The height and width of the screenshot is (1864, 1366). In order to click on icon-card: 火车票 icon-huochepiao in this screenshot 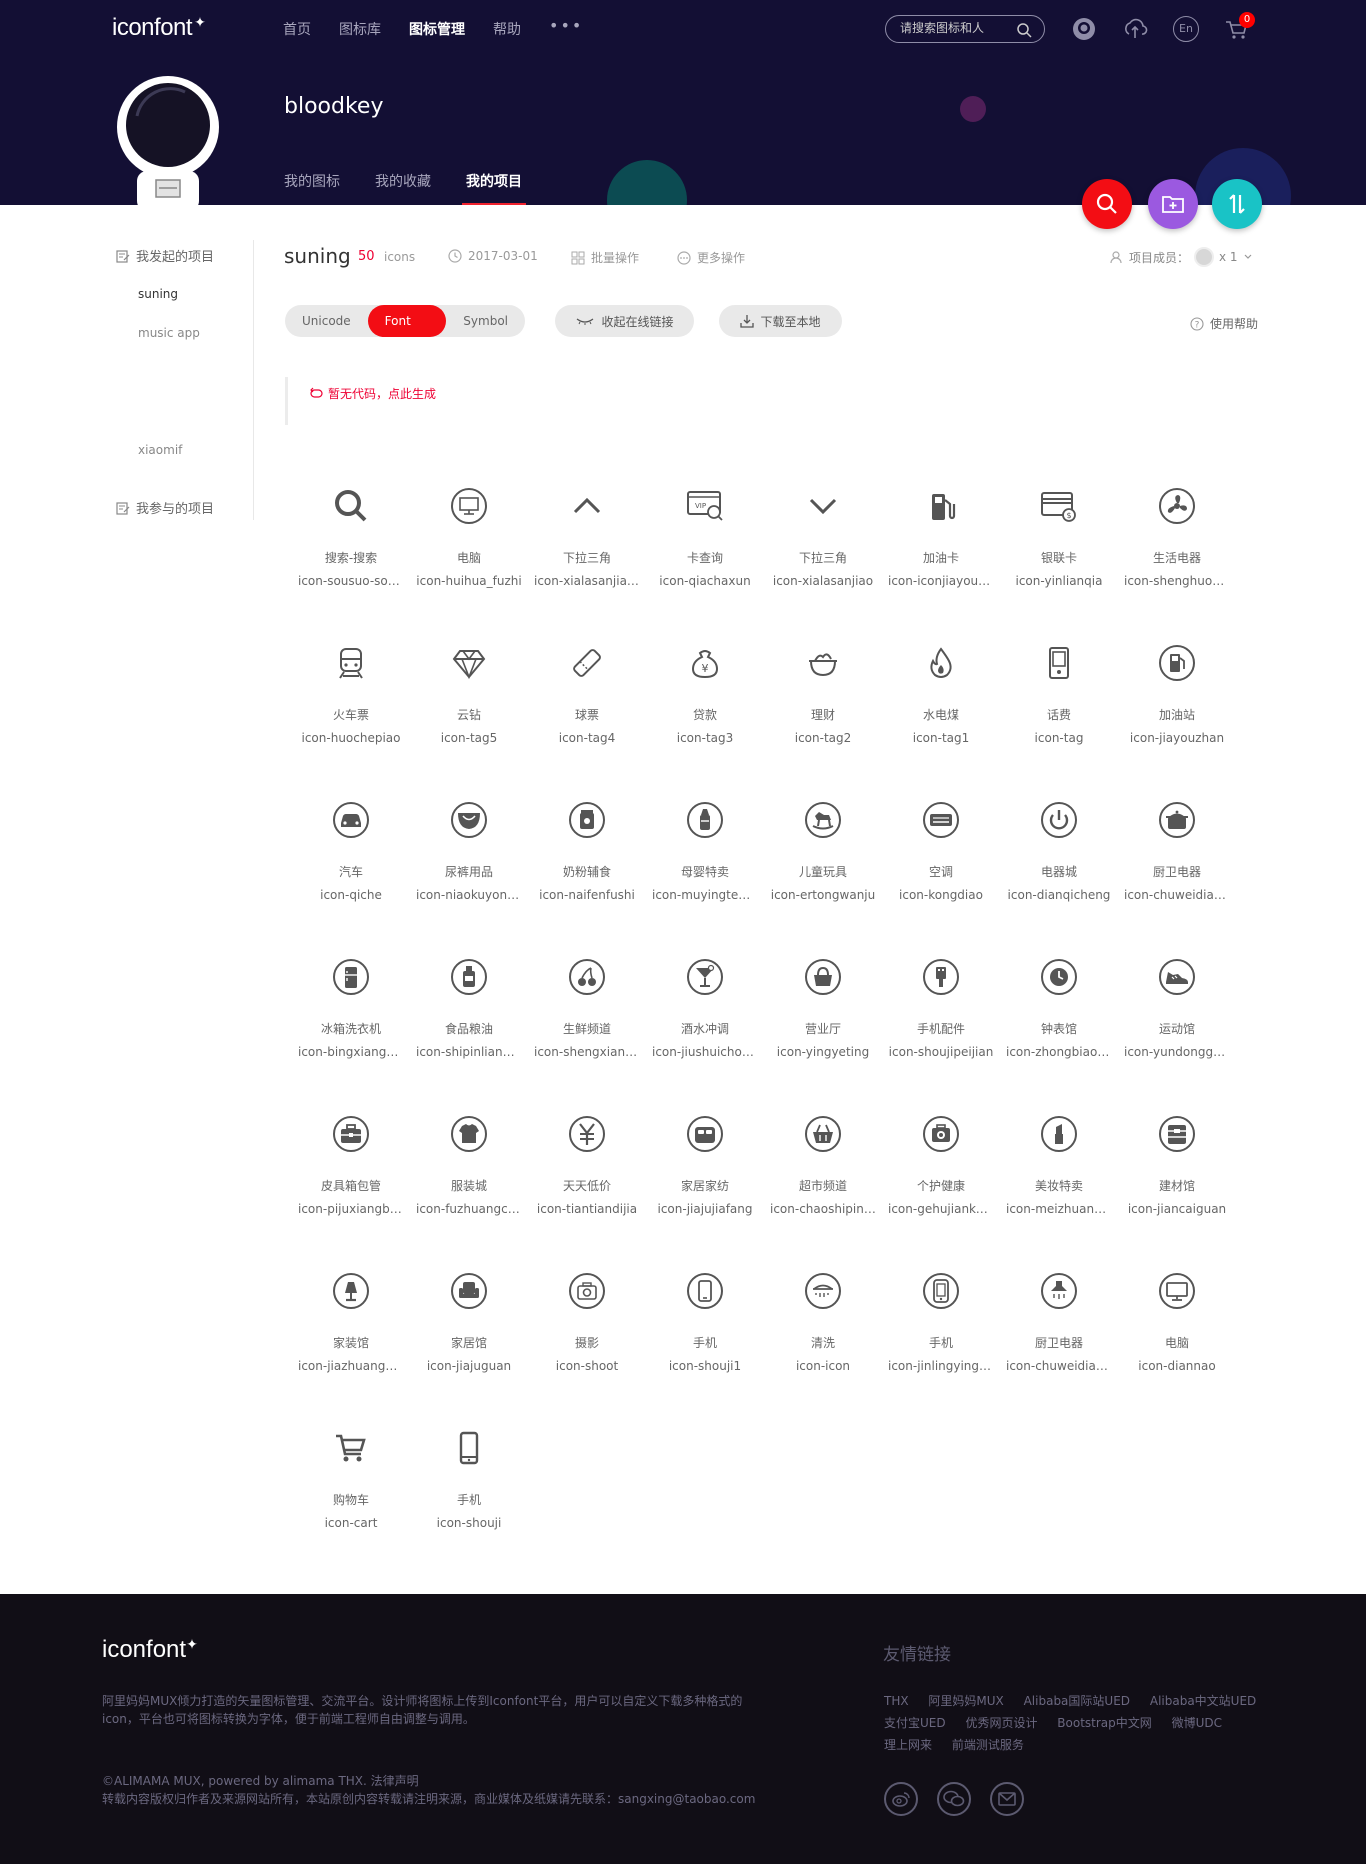, I will do `click(351, 721)`.